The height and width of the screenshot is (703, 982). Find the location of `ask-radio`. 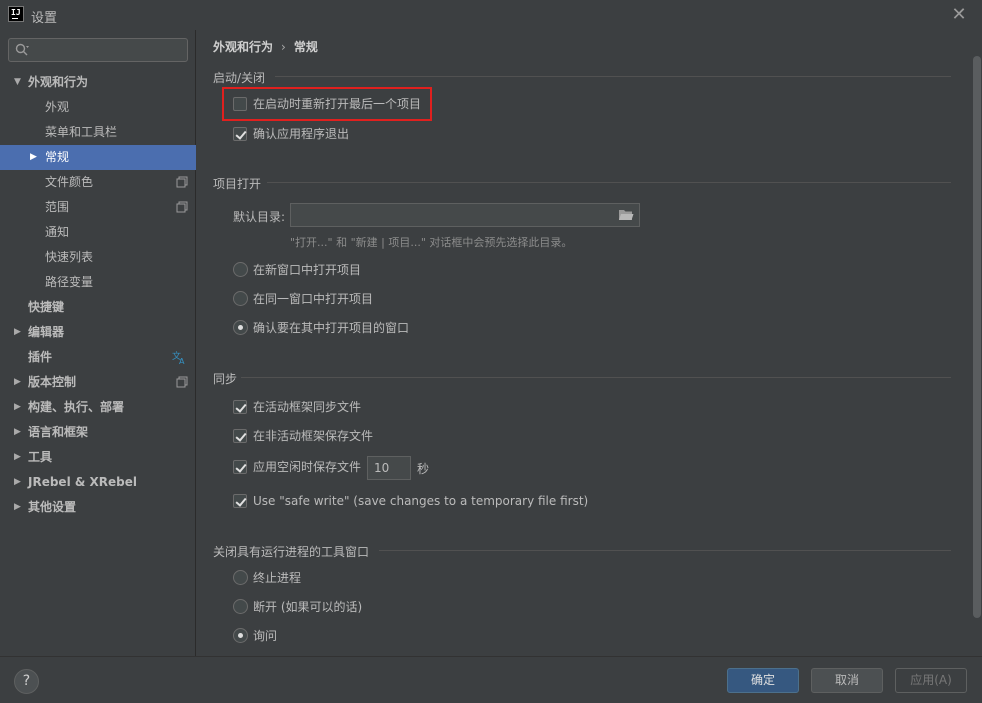

ask-radio is located at coordinates (240, 635).